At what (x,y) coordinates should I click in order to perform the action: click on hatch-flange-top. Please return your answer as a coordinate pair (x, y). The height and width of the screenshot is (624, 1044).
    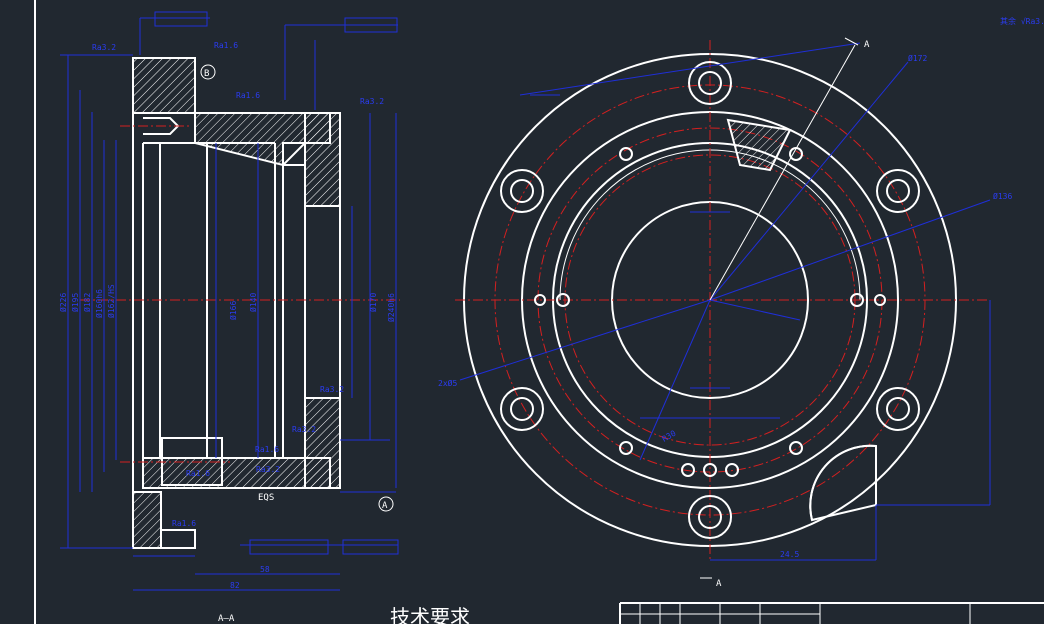
    Looking at the image, I should click on (164, 85).